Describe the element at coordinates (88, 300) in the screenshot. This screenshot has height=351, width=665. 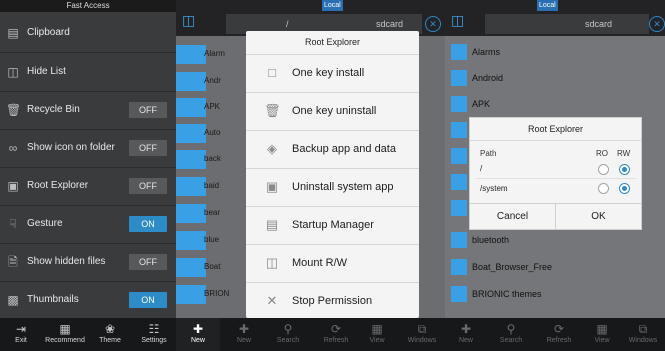
I see `fast-access-item-thumbnails: ▩ Thumbnails ON` at that location.